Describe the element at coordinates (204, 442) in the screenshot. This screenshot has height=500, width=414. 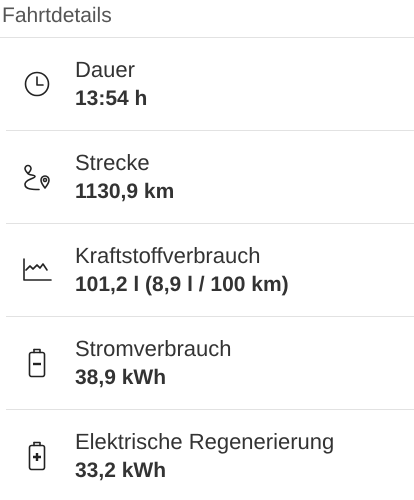
I see `detail-label: Elektrische Regenerierung` at that location.